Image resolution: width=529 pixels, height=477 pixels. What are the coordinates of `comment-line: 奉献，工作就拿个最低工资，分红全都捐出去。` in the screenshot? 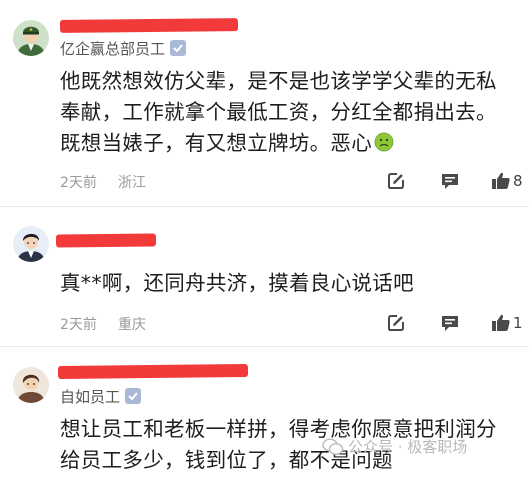 It's located at (278, 112).